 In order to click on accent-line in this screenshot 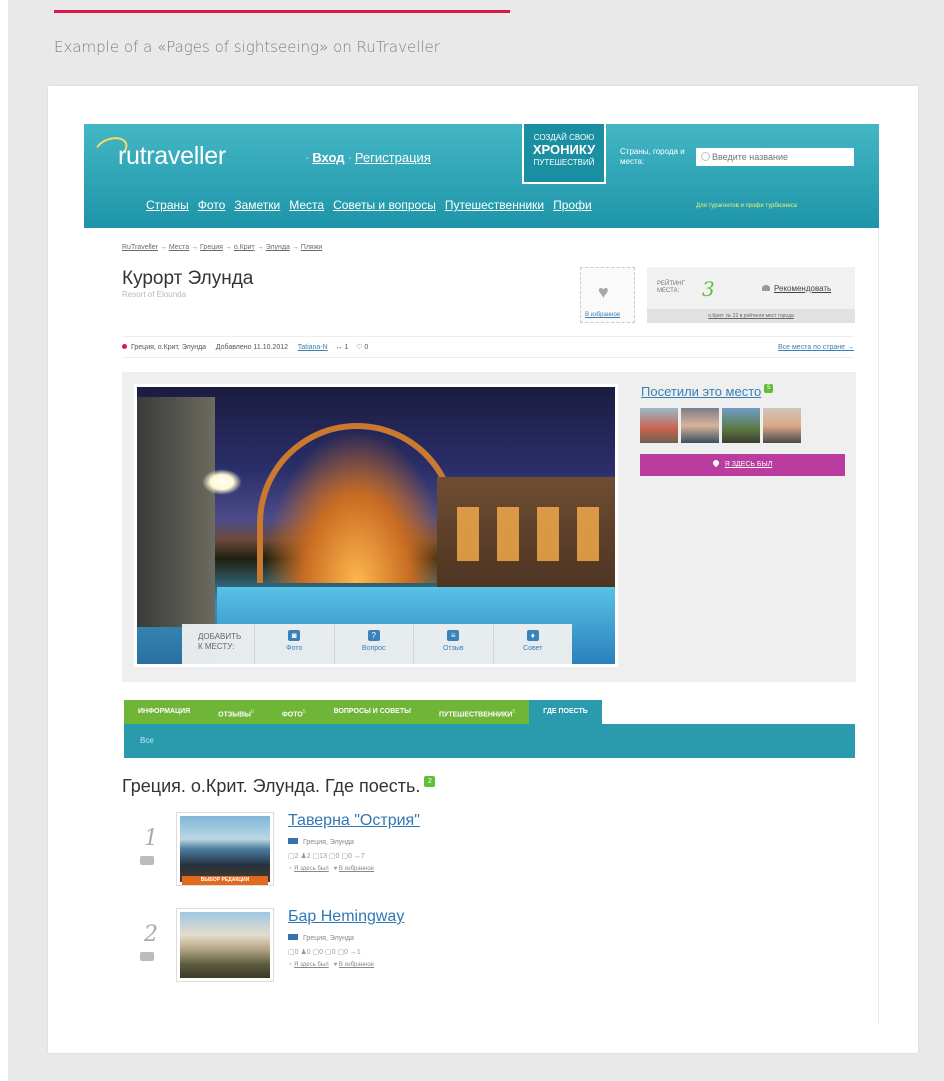, I will do `click(282, 11)`.